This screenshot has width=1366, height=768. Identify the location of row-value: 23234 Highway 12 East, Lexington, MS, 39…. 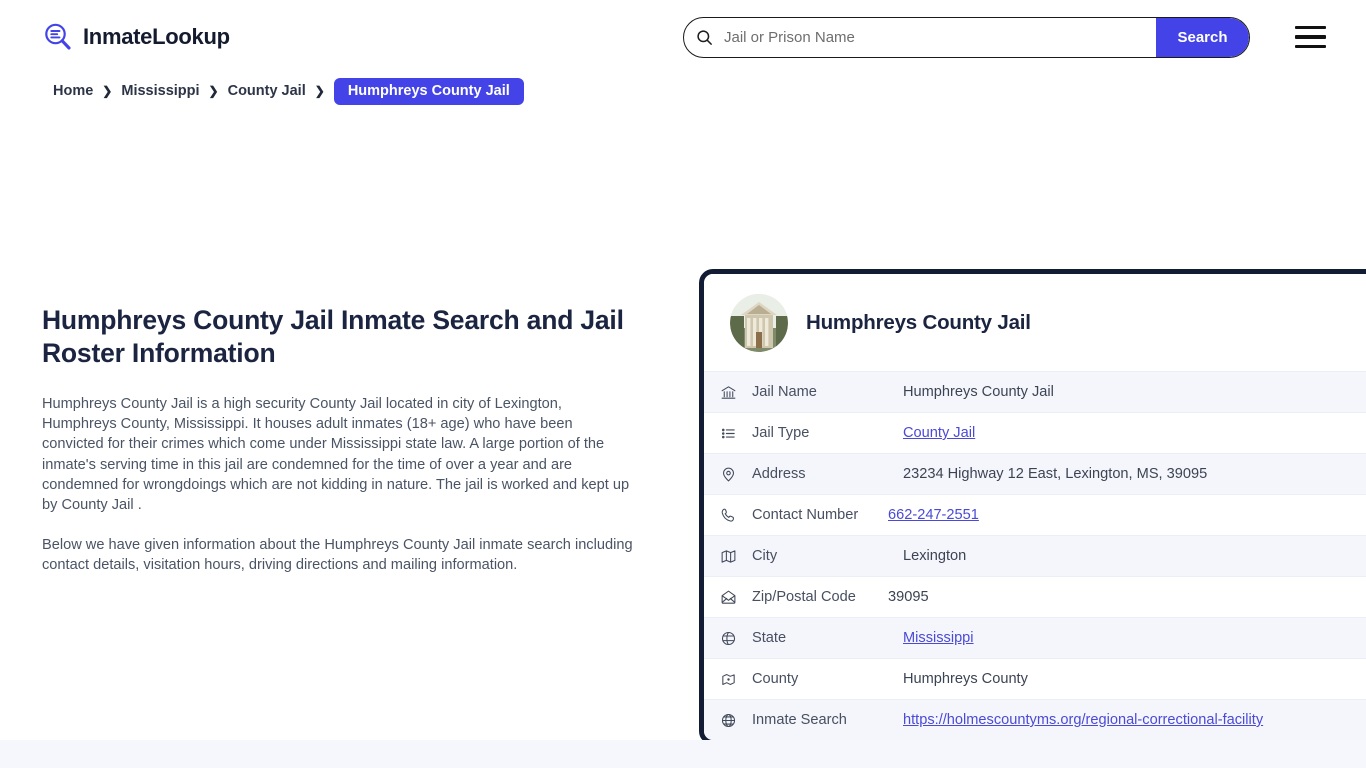
(1055, 474).